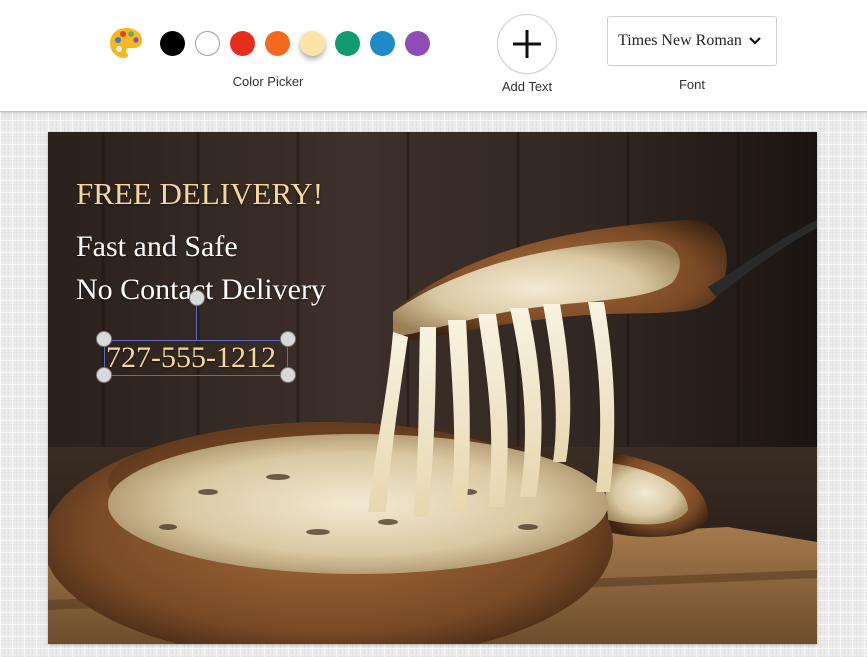  What do you see at coordinates (191, 358) in the screenshot?
I see `phone-number-text: 727-555-1212` at bounding box center [191, 358].